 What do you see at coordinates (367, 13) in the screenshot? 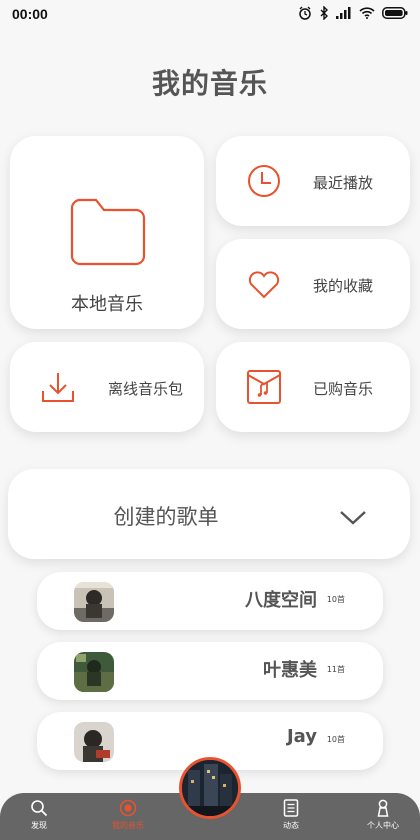
I see `wifi-icon` at bounding box center [367, 13].